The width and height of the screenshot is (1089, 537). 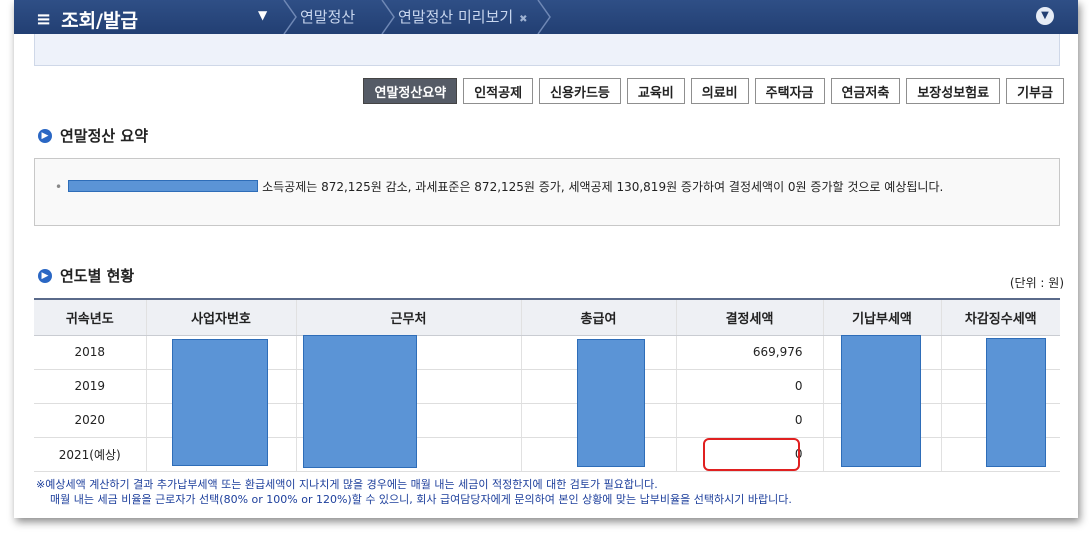 I want to click on year-cell: 2020, so click(x=90, y=420).